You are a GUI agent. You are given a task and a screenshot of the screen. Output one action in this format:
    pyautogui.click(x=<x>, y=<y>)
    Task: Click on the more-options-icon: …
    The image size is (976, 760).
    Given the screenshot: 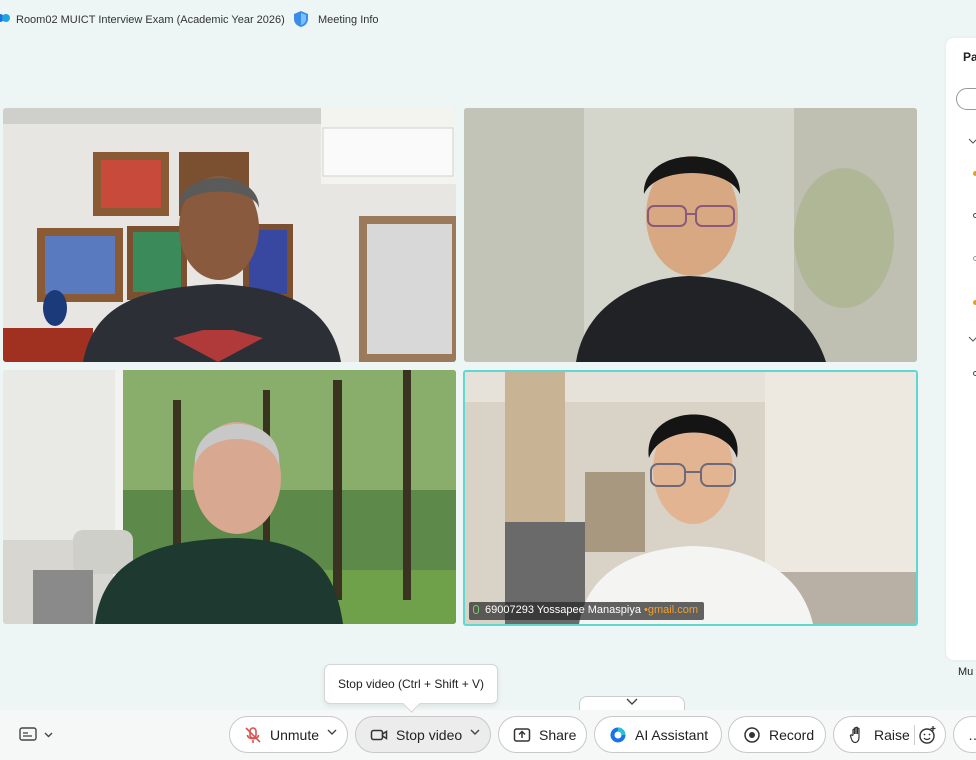 What is the action you would take?
    pyautogui.click(x=972, y=735)
    